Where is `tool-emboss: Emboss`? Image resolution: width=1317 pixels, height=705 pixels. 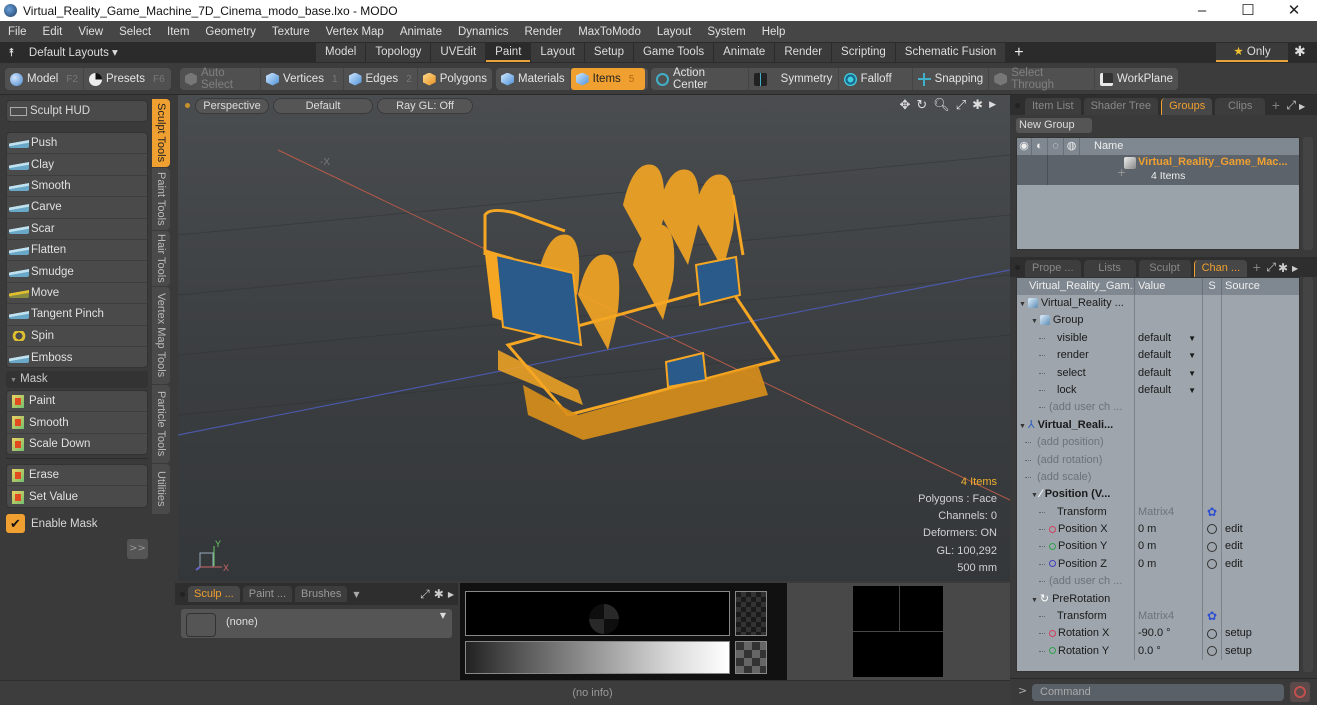 tool-emboss: Emboss is located at coordinates (77, 357).